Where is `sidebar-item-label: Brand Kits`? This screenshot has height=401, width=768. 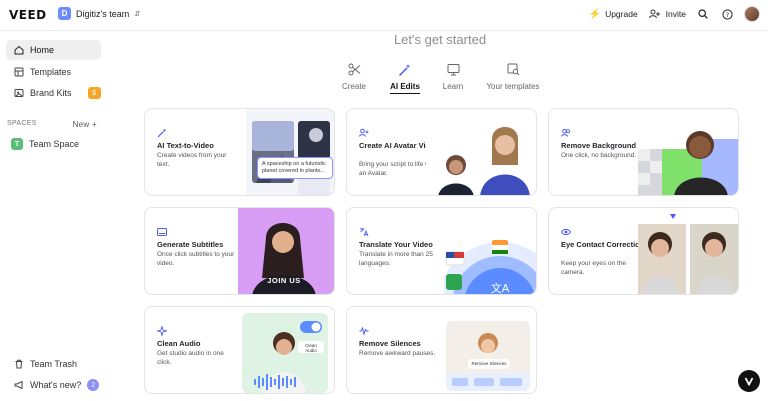
sidebar-item-label: Brand Kits is located at coordinates (51, 93).